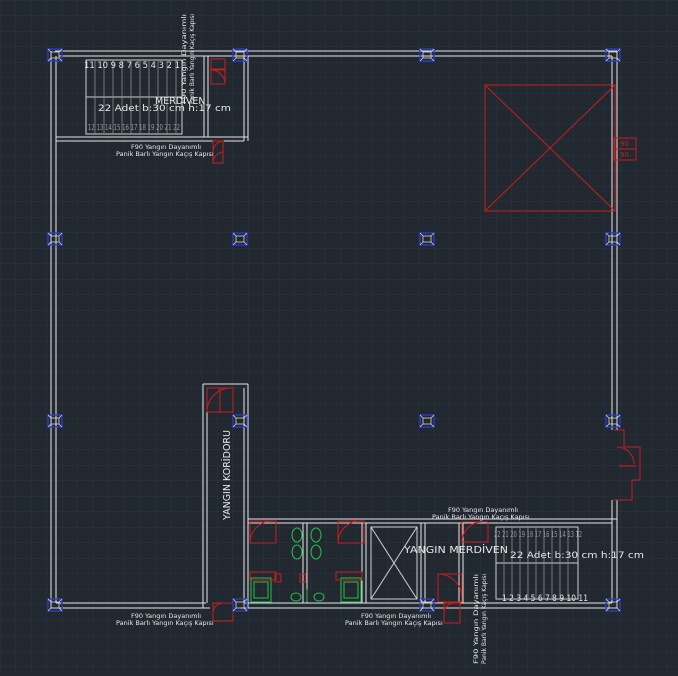 The width and height of the screenshot is (678, 676). Describe the element at coordinates (394, 623) in the screenshot. I see `door-note-bottom-mid-line2: Panik Barlı Yangın Kaçış Kapısı` at that location.